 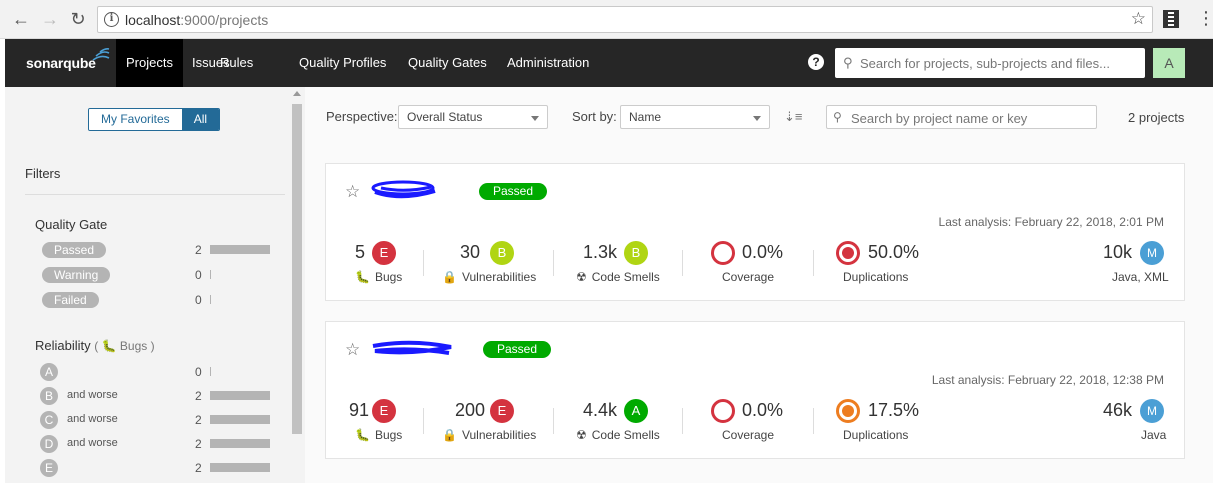 I want to click on languages-label: Java, so click(x=1154, y=435).